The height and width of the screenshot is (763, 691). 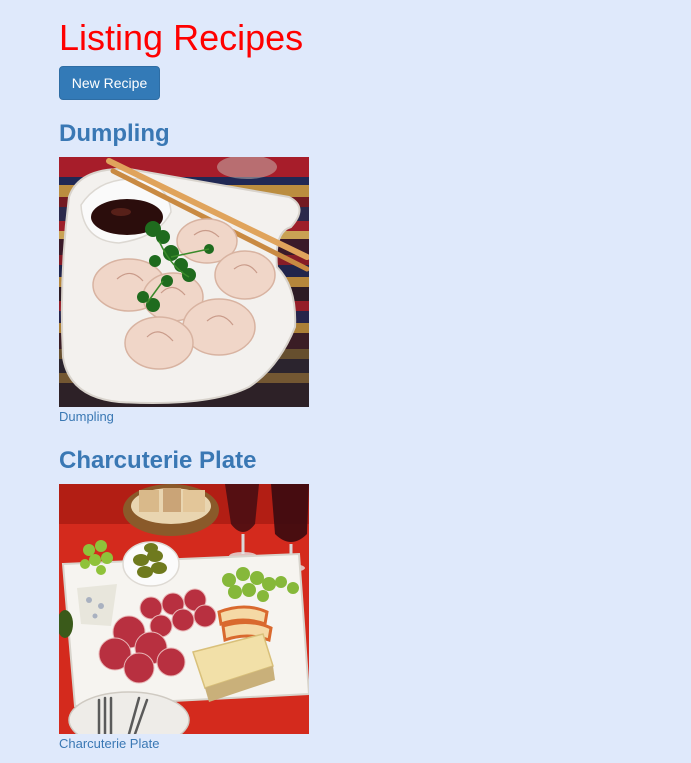 I want to click on charcuterie-photo, so click(x=184, y=609).